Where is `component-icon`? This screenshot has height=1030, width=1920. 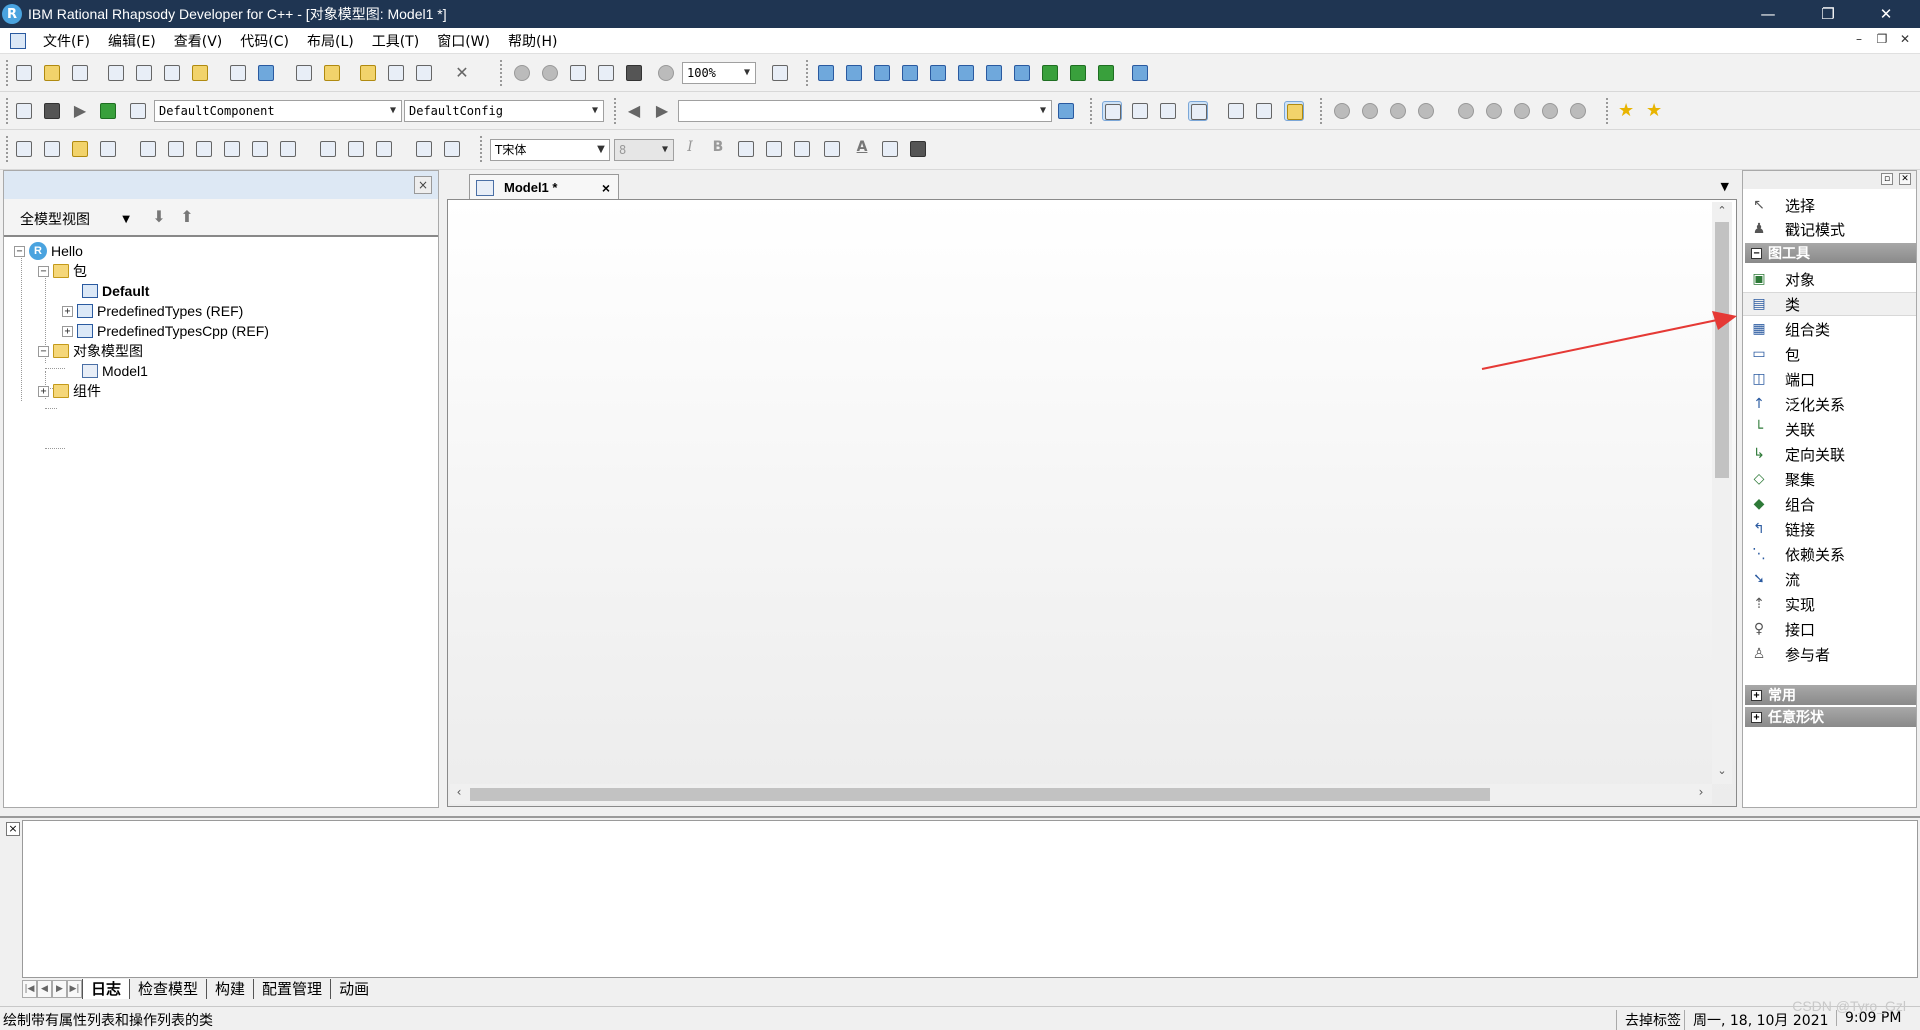
component-icon is located at coordinates (138, 111).